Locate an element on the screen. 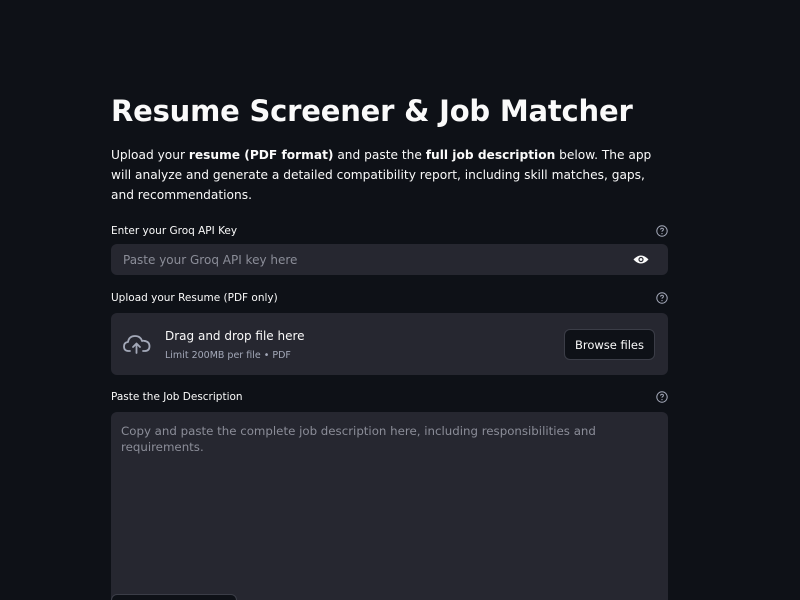 The height and width of the screenshot is (600, 800). intro-bold-job-description: full job description is located at coordinates (490, 155).